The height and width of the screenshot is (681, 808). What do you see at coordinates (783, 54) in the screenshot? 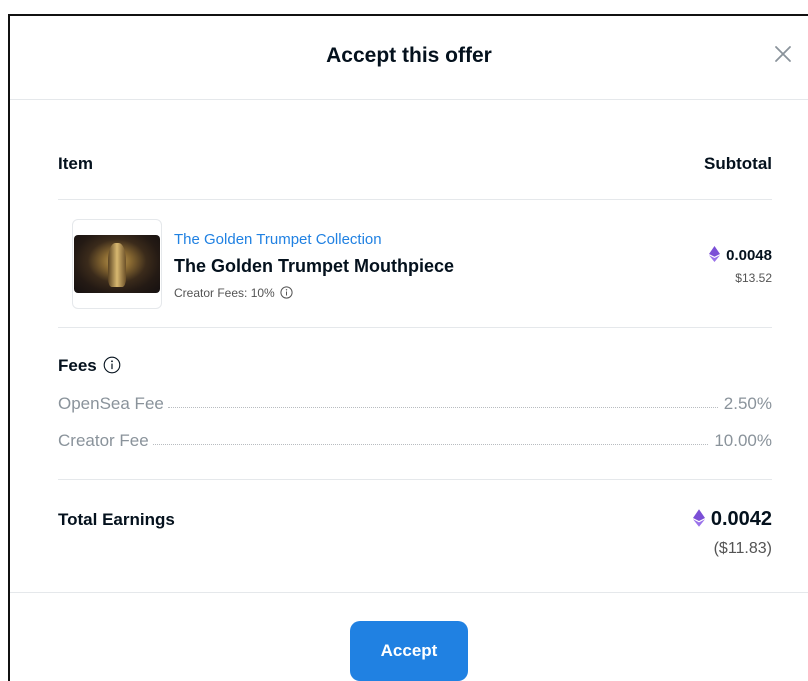
I see `close-icon` at bounding box center [783, 54].